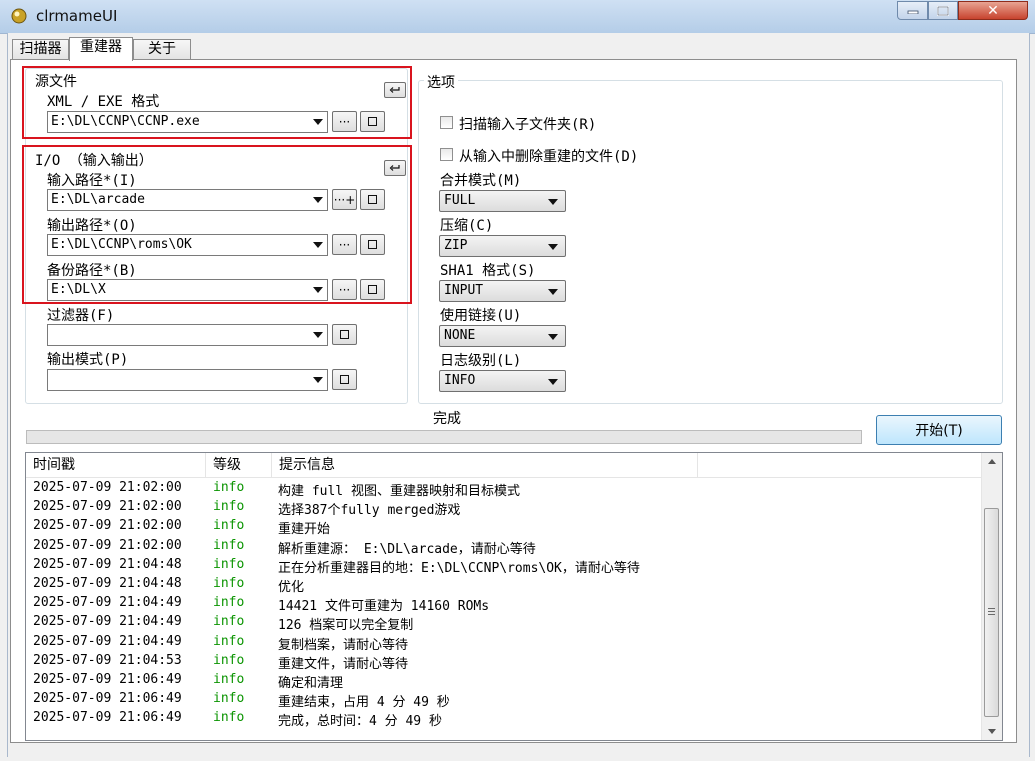 The height and width of the screenshot is (761, 1035). I want to click on chevron-up-icon, so click(991, 461).